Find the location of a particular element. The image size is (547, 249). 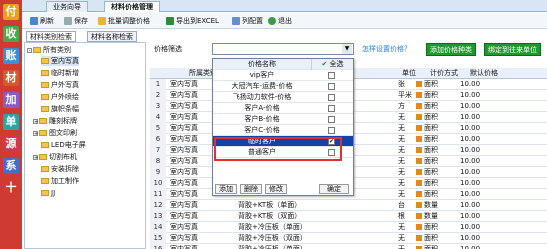

sidebar-button: 收 is located at coordinates (11, 34).